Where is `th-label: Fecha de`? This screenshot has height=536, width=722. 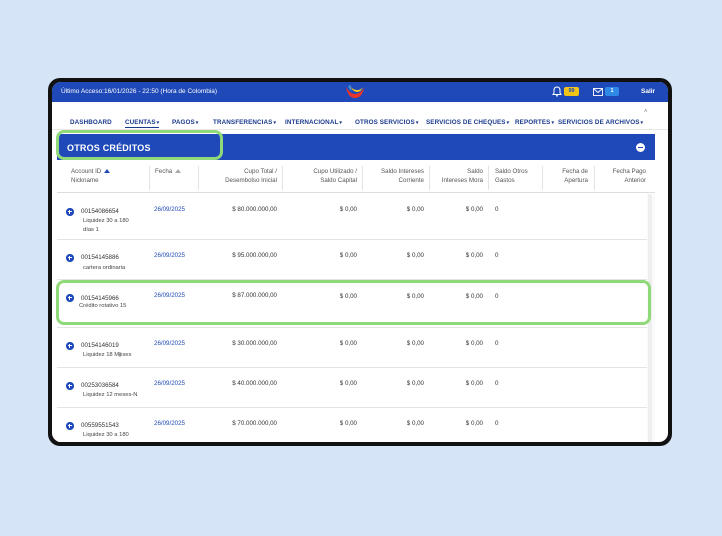
th-label: Fecha de is located at coordinates (575, 171).